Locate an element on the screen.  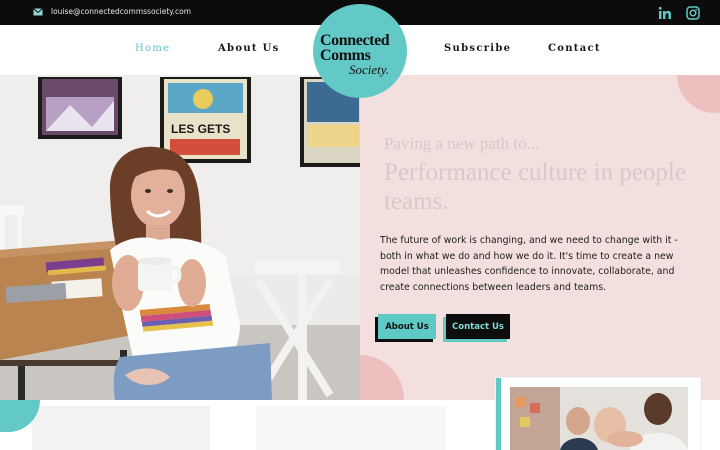
site-logo: Connected Comms Society. is located at coordinates (360, 51).